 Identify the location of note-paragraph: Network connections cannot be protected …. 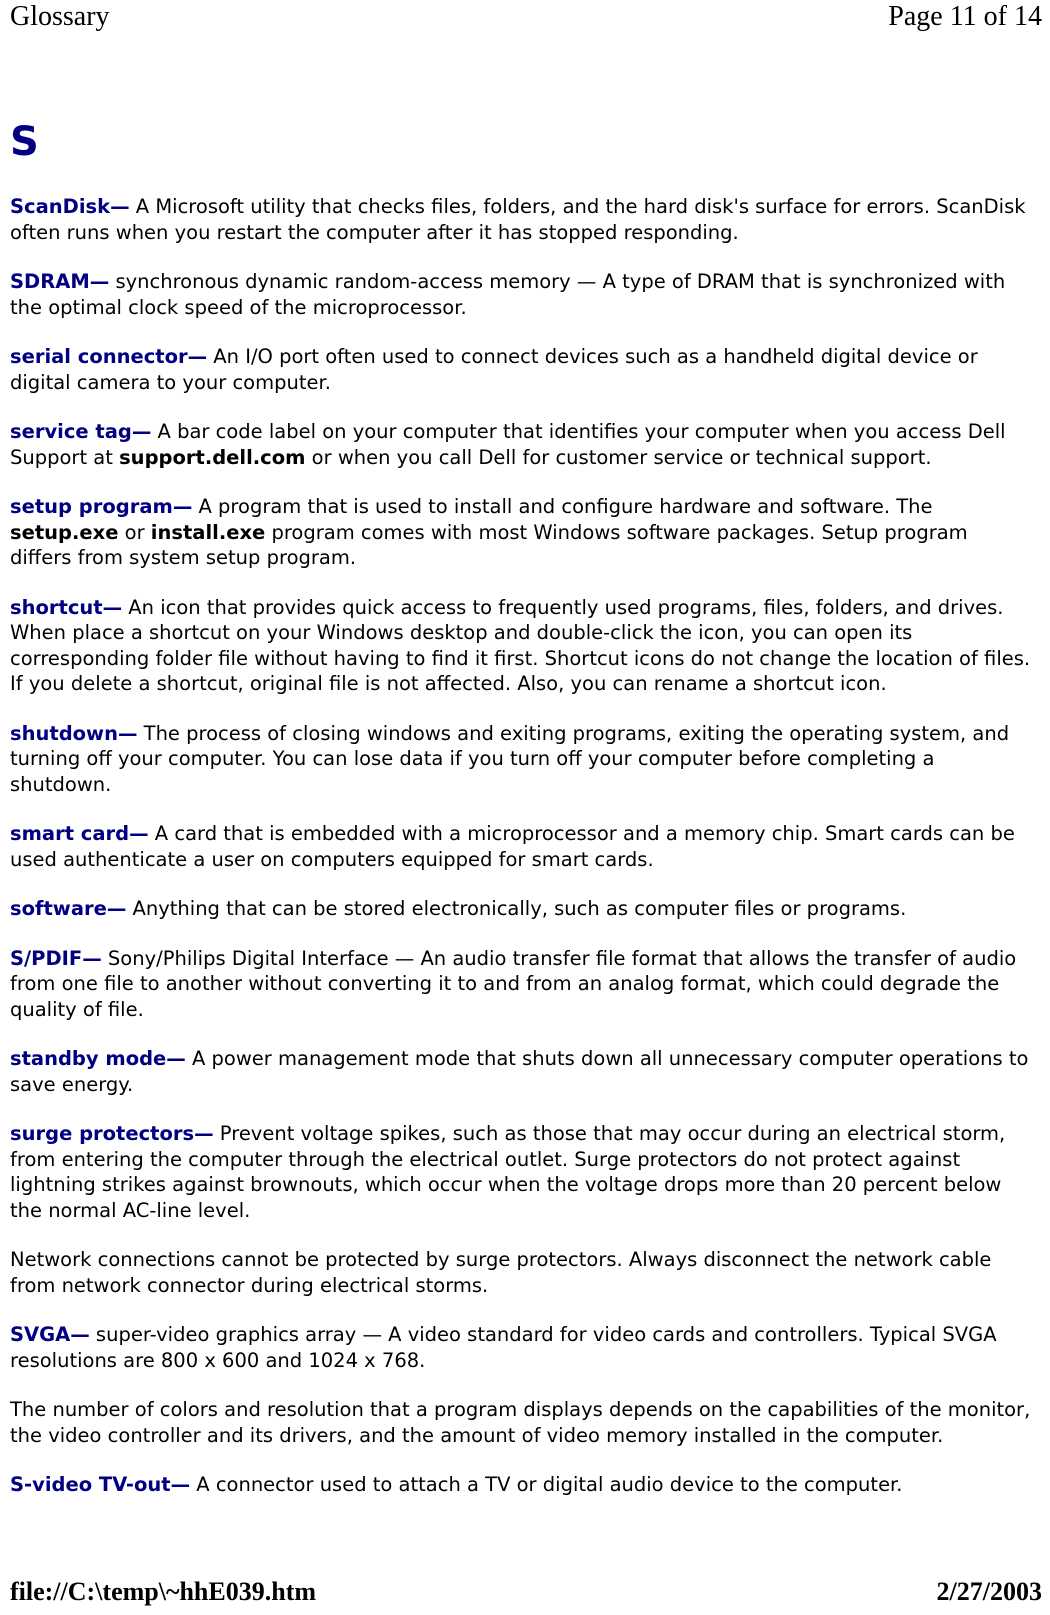
(501, 1272).